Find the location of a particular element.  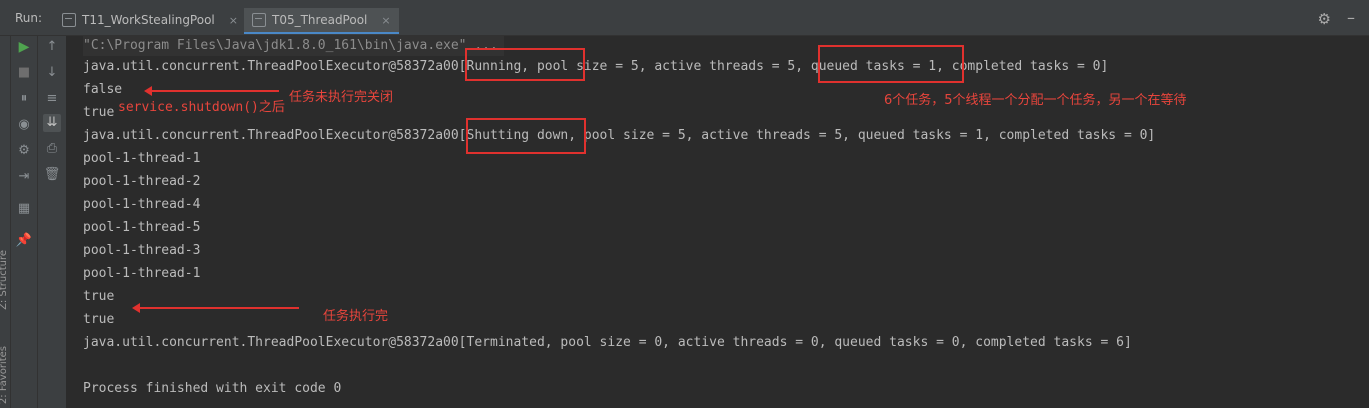

console-line: Process finished with exit code 0 is located at coordinates (212, 388).